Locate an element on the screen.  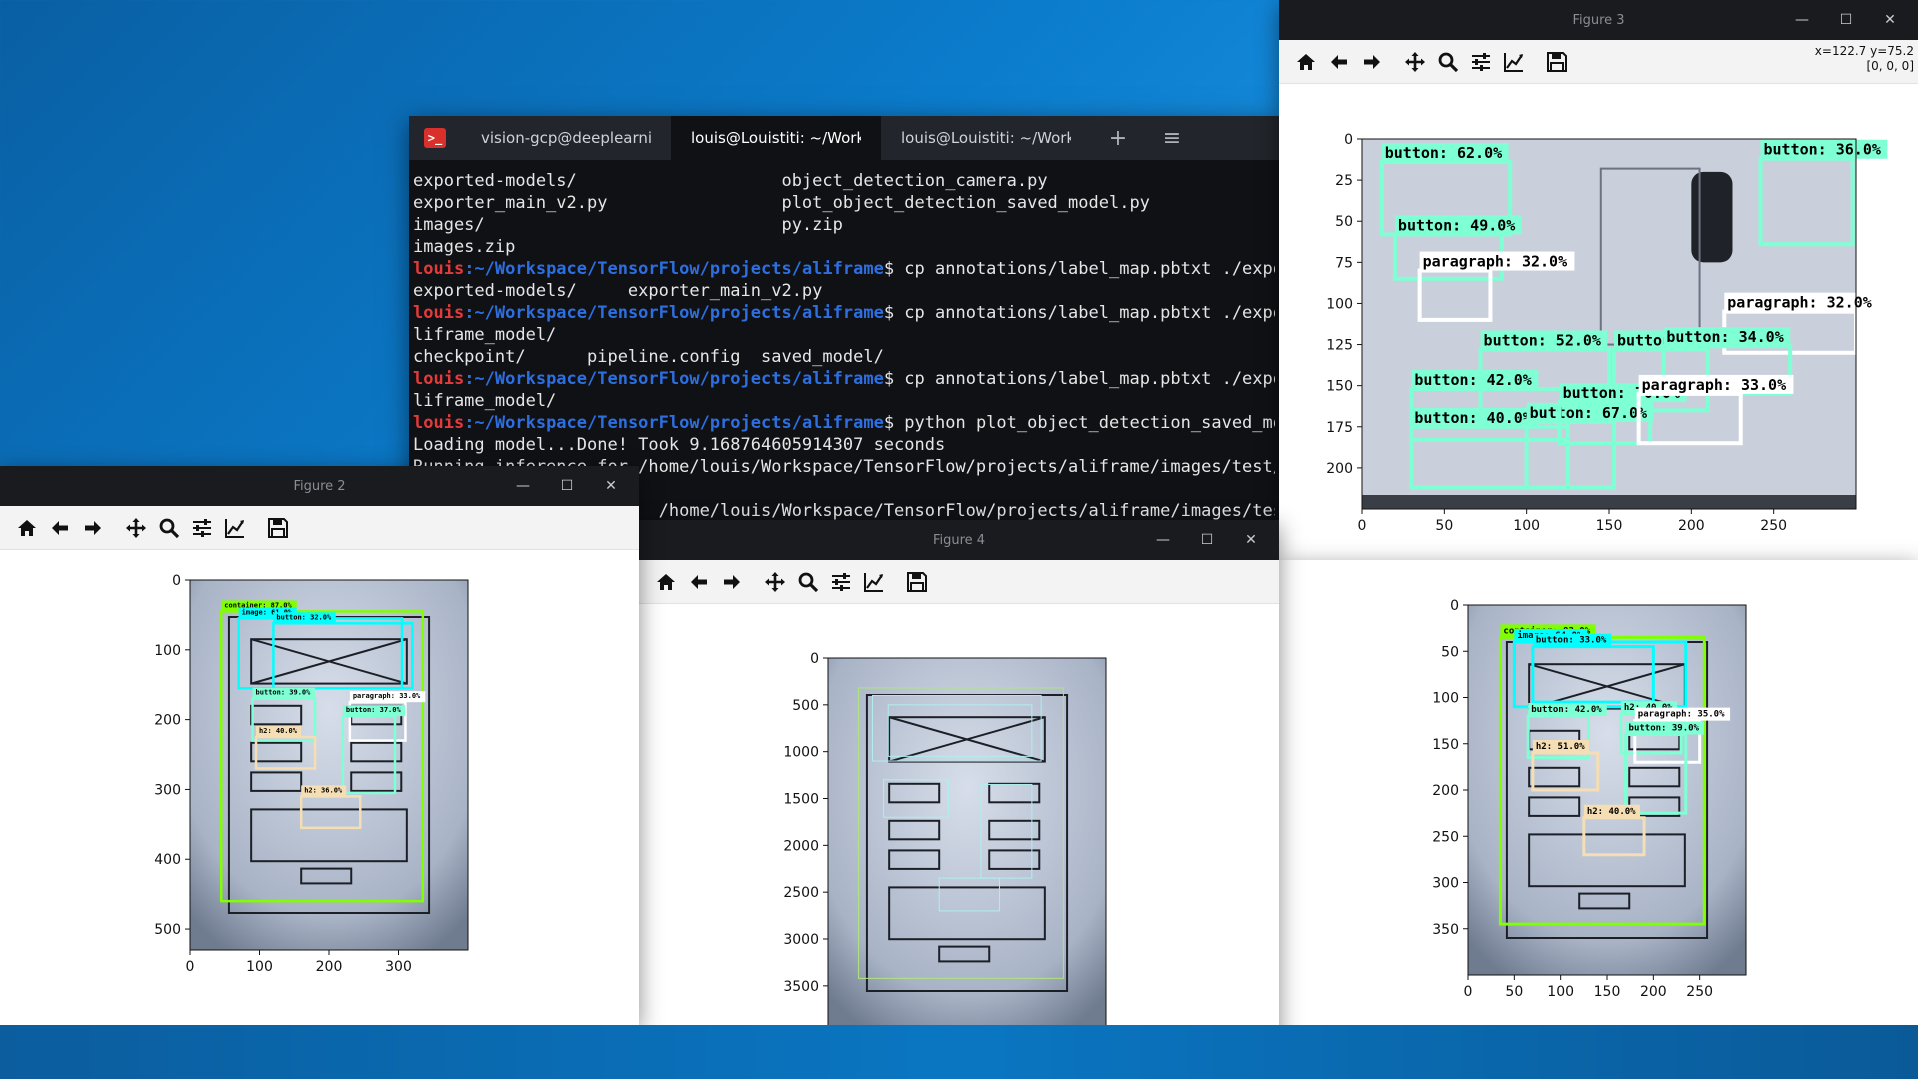
x-tick-label: 100 is located at coordinates (1526, 526).